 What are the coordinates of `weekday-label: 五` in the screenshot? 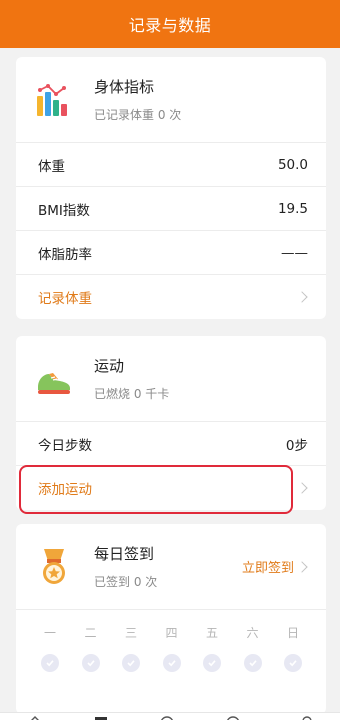 It's located at (211, 633).